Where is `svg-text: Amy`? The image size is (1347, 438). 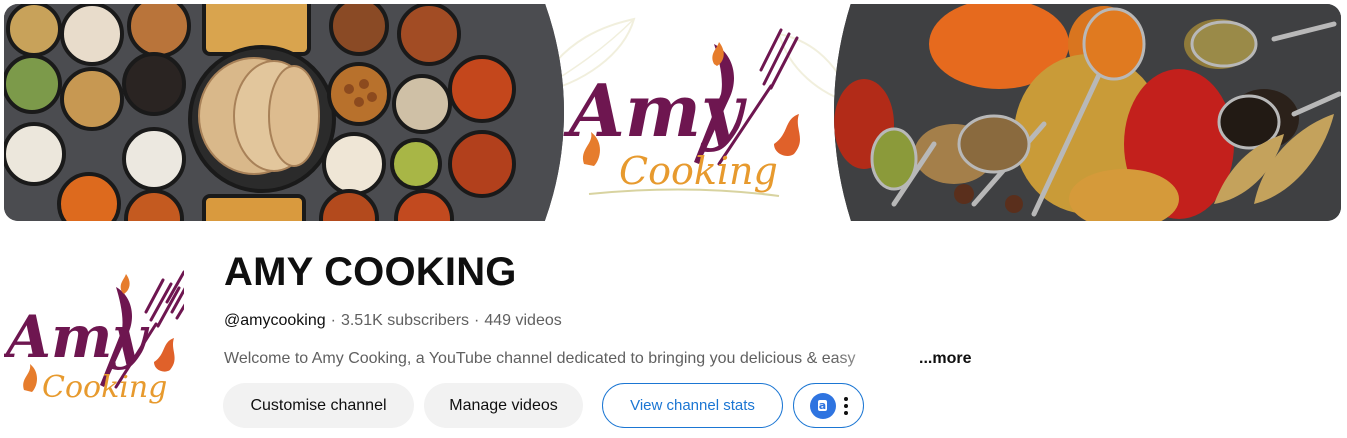 svg-text: Amy is located at coordinates (77, 337).